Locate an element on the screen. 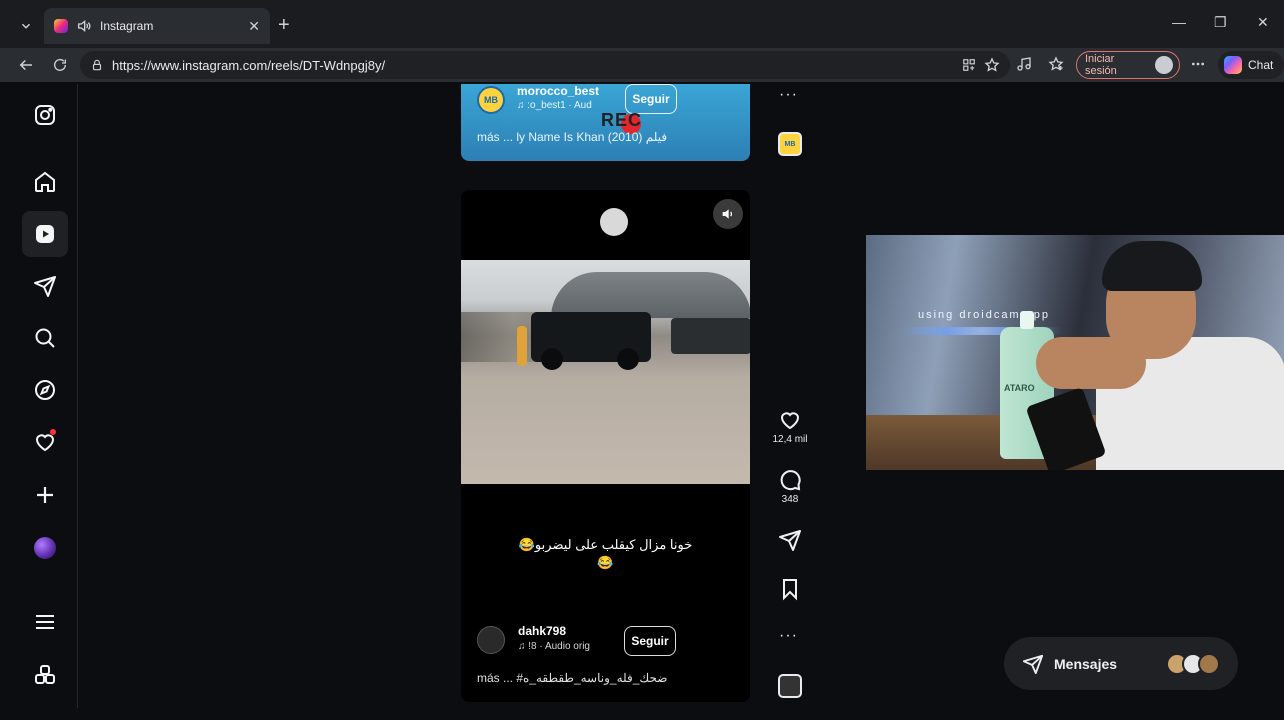 This screenshot has width=1284, height=720. apps-icon is located at coordinates (45, 674).